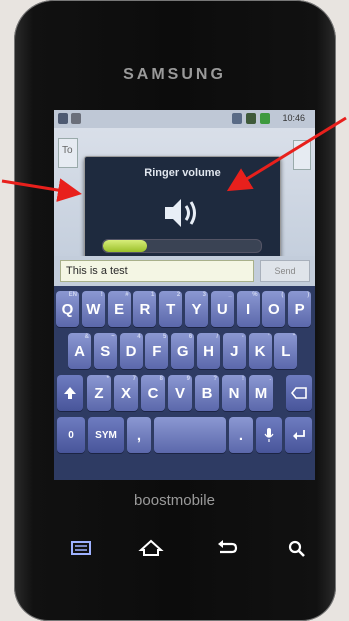 The image size is (349, 621). I want to click on key-label: S, so click(105, 351).